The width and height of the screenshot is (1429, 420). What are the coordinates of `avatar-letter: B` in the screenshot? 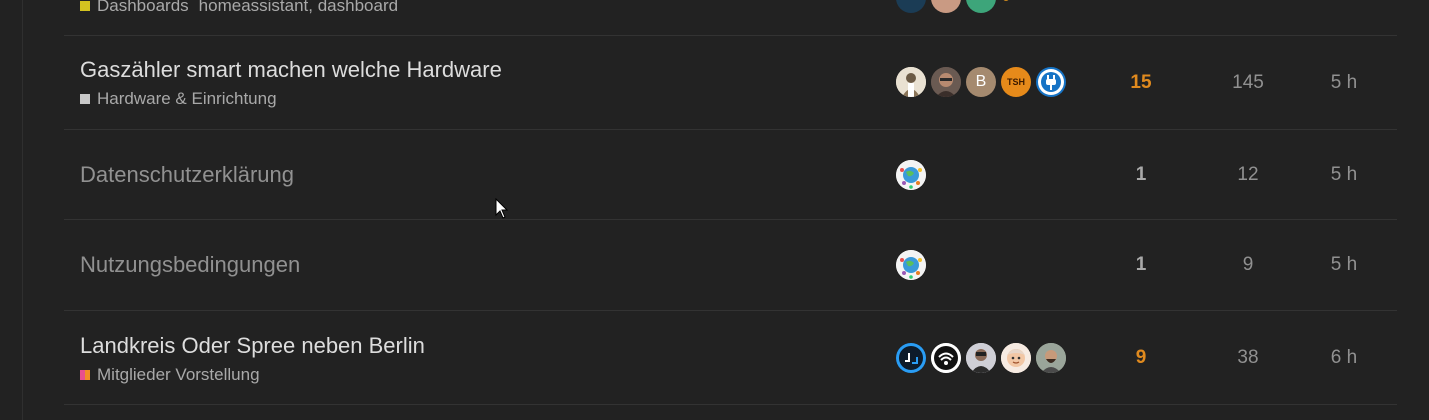 It's located at (981, 82).